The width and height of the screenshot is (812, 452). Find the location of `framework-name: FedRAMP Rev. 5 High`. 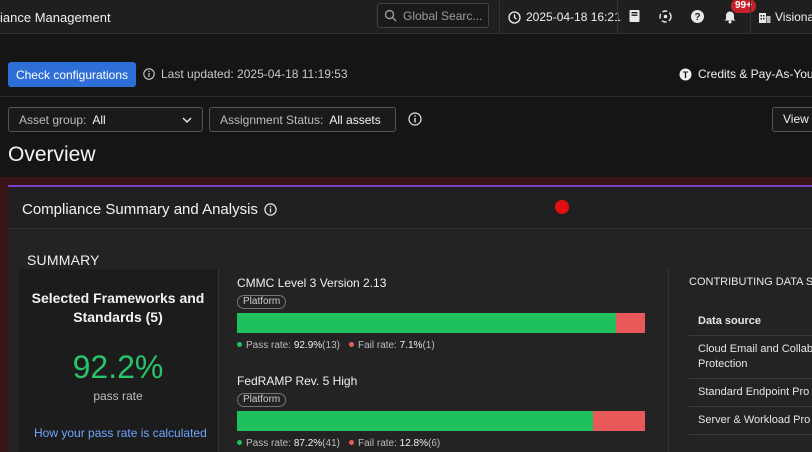

framework-name: FedRAMP Rev. 5 High is located at coordinates (297, 381).